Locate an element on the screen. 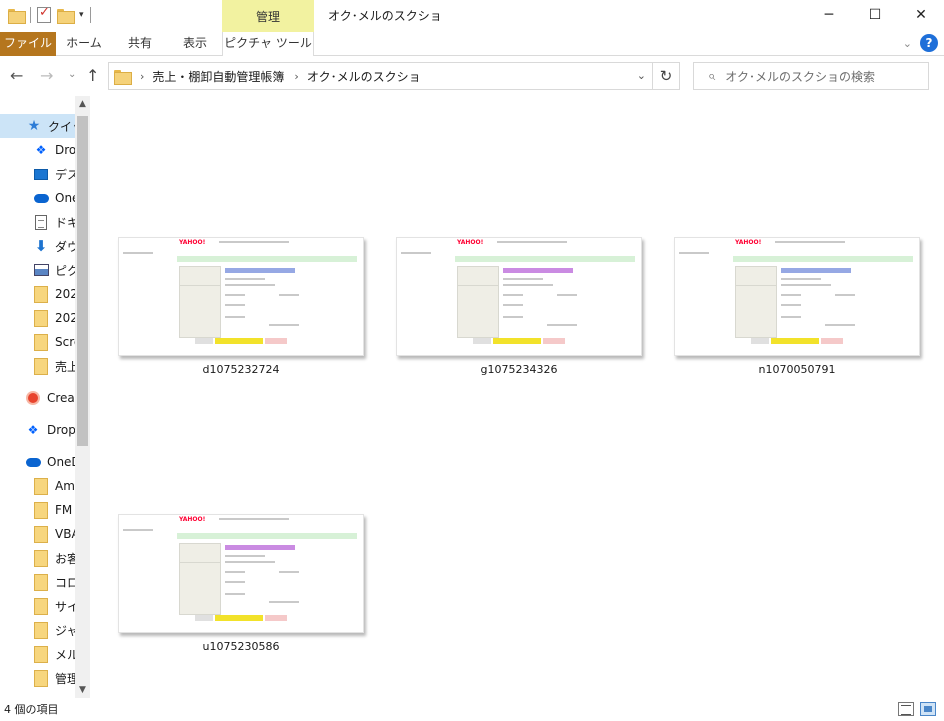 This screenshot has height=721, width=944. scrollbar-thumb is located at coordinates (82, 281).